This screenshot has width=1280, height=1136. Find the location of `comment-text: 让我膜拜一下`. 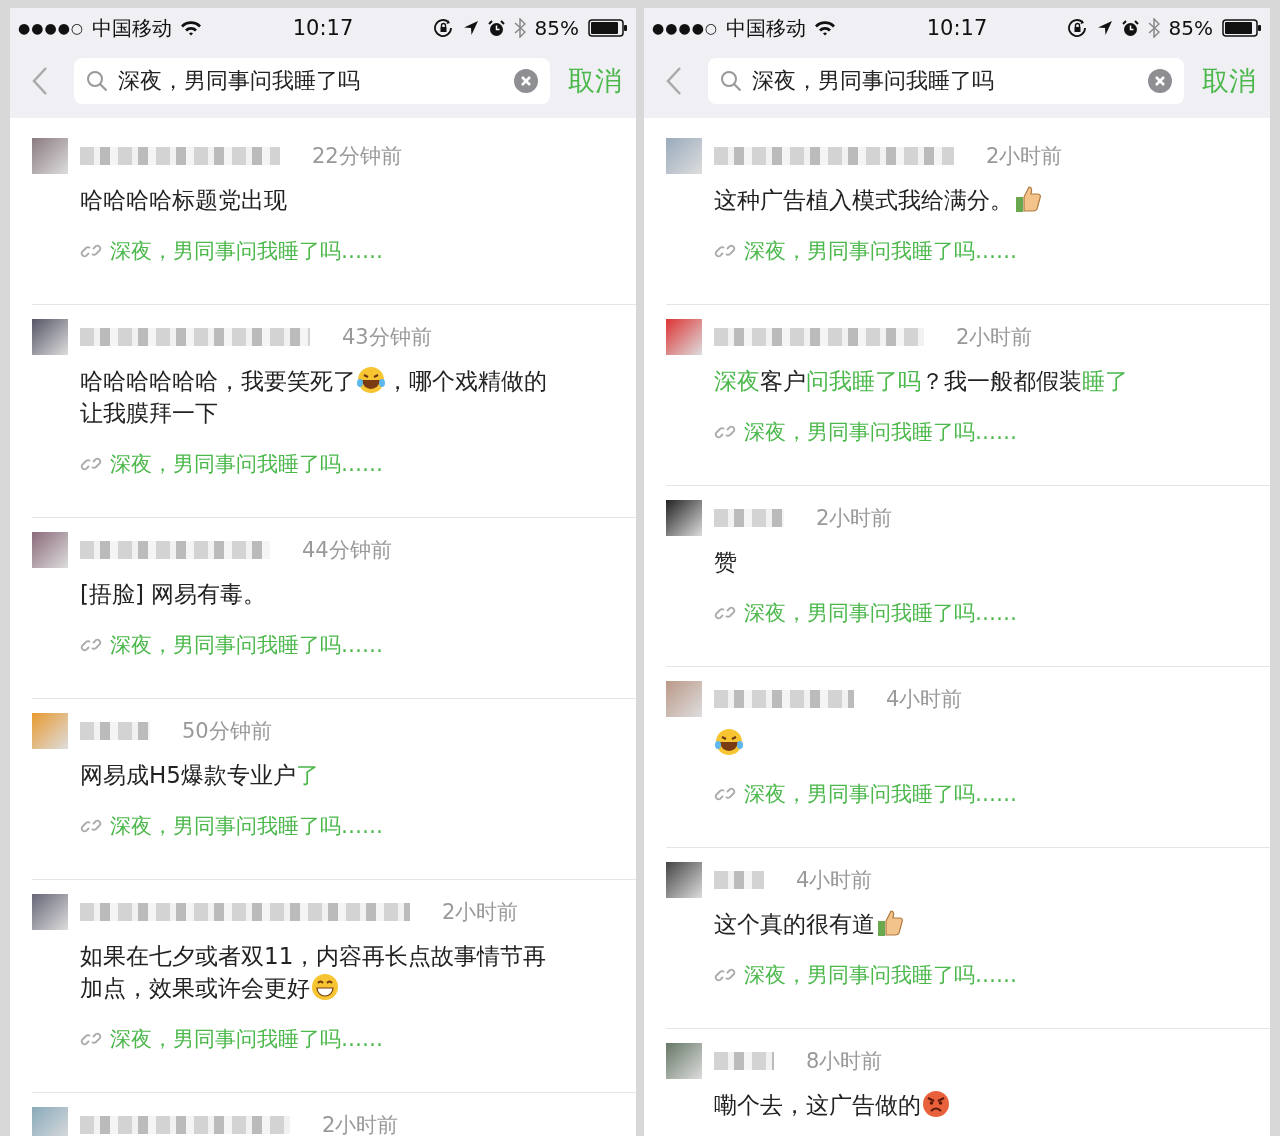

comment-text: 让我膜拜一下 is located at coordinates (149, 413).